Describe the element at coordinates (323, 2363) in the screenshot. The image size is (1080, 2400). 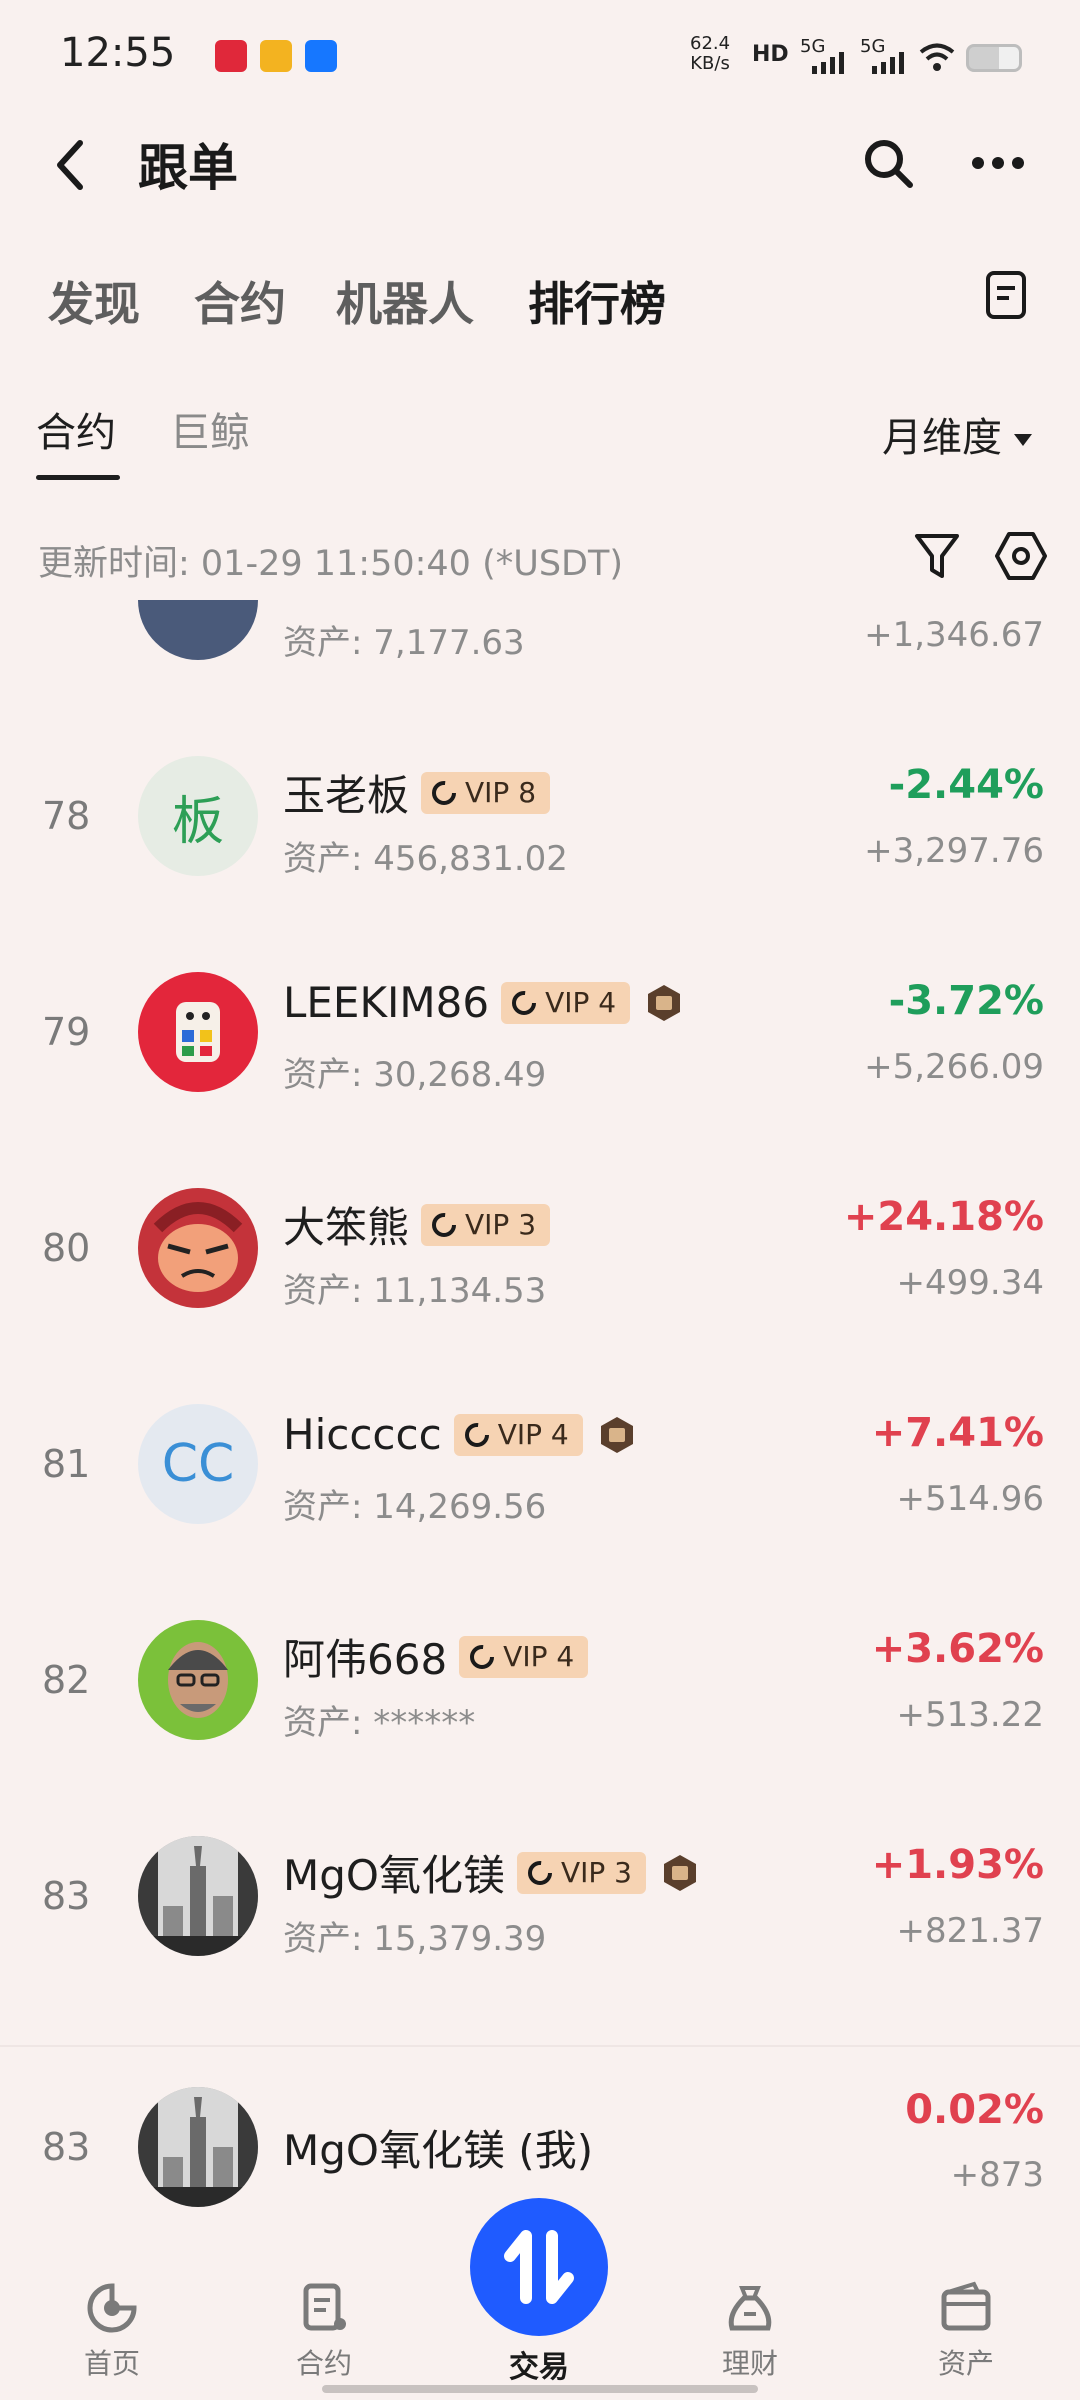
I see `nav-contract-label: 合约` at that location.